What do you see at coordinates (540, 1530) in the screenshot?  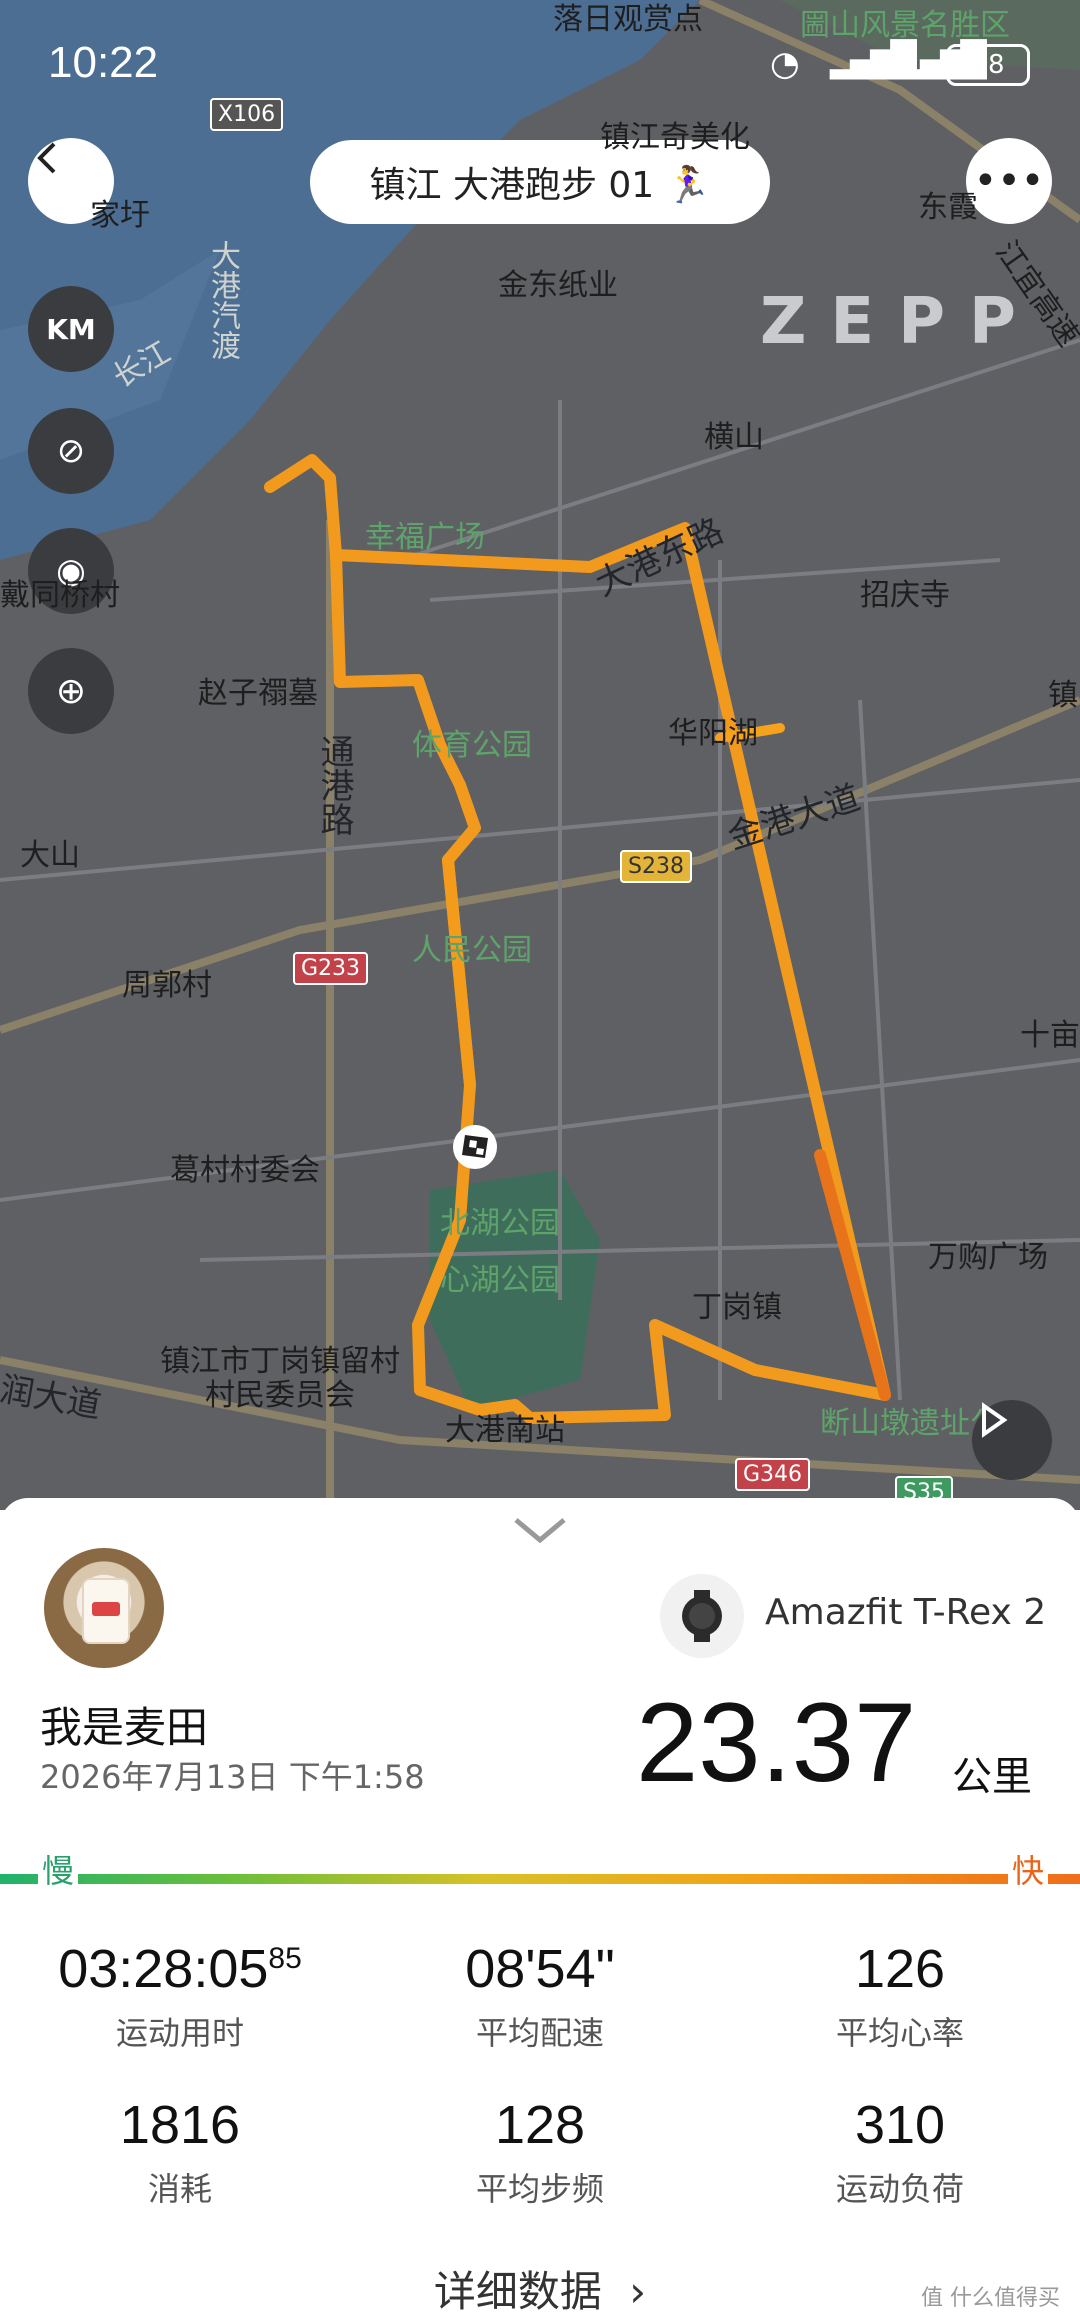 I see `collapse-chevron-icon` at bounding box center [540, 1530].